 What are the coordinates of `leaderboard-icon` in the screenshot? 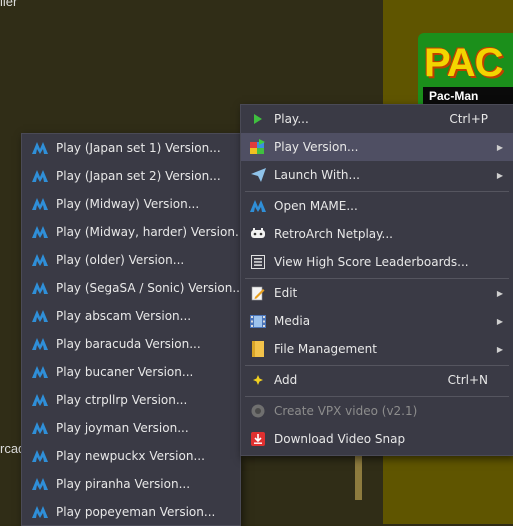 It's located at (258, 262).